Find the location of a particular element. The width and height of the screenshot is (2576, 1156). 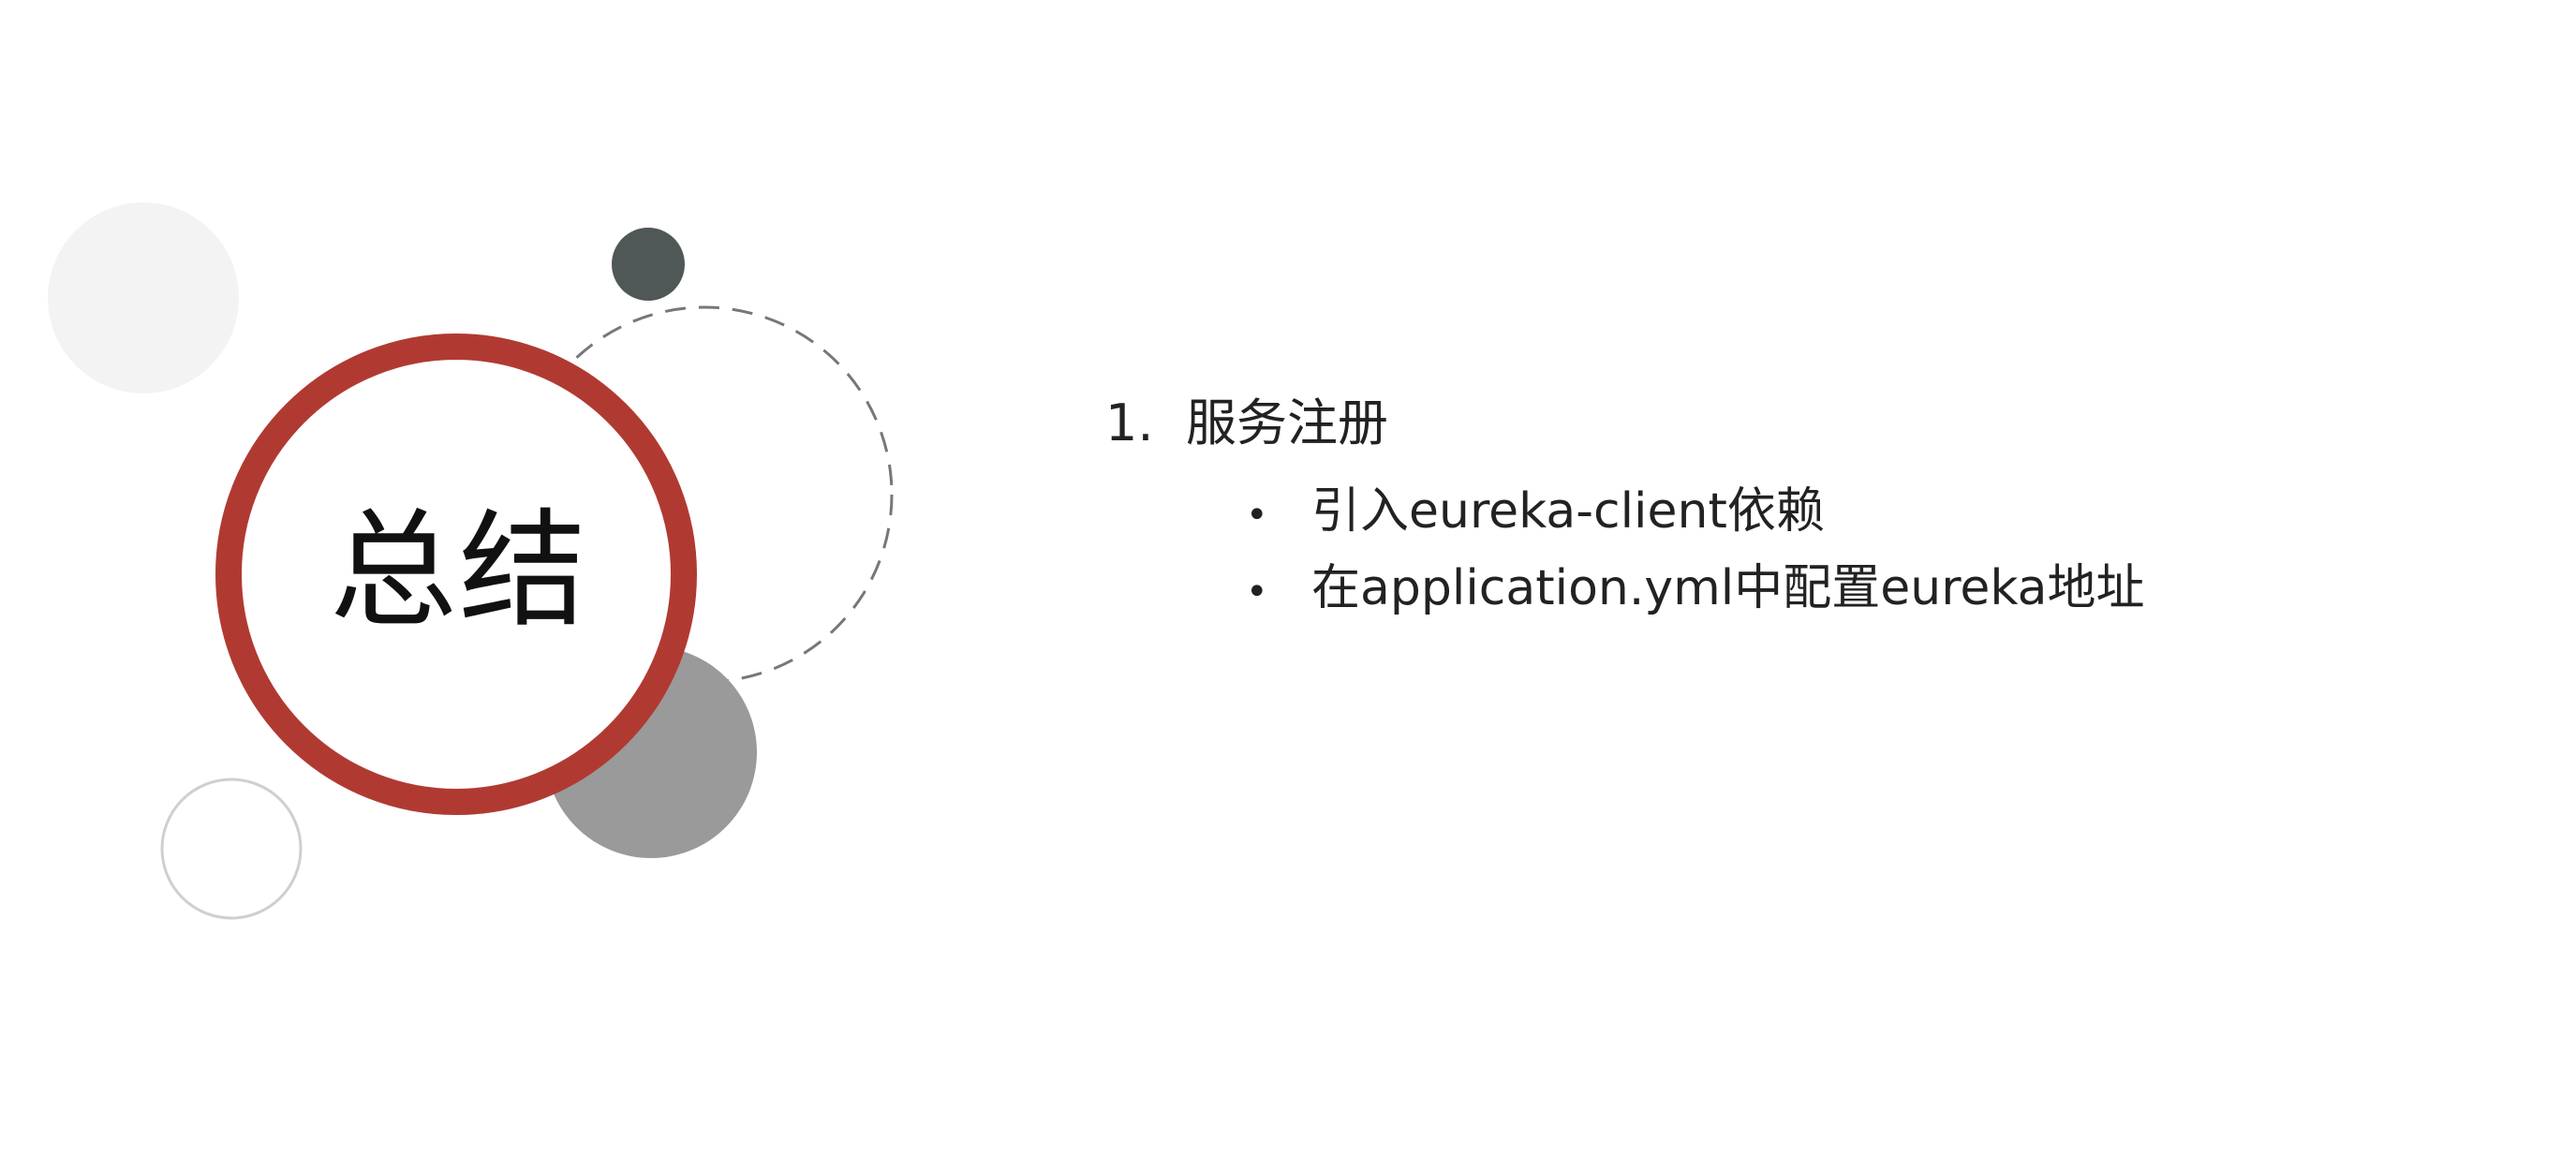

outline-circle is located at coordinates (232, 849).